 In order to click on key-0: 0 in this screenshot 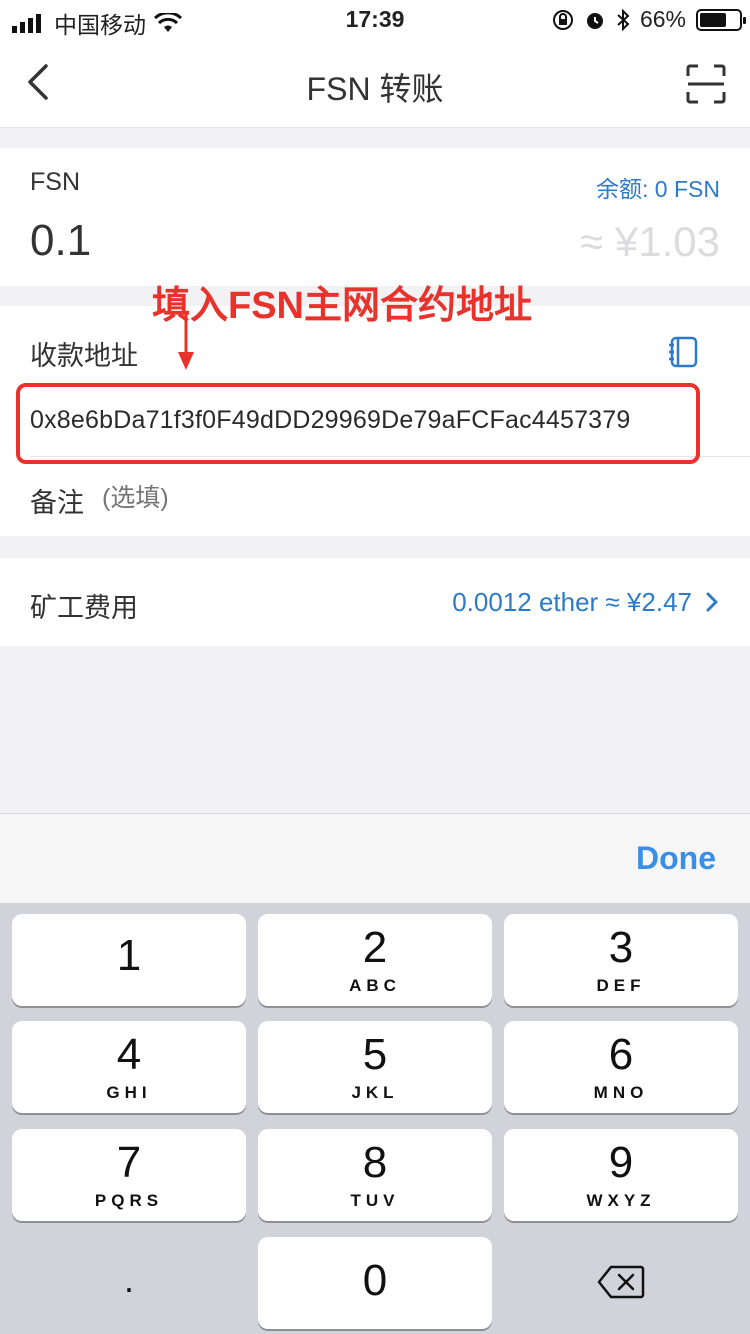, I will do `click(375, 1283)`.